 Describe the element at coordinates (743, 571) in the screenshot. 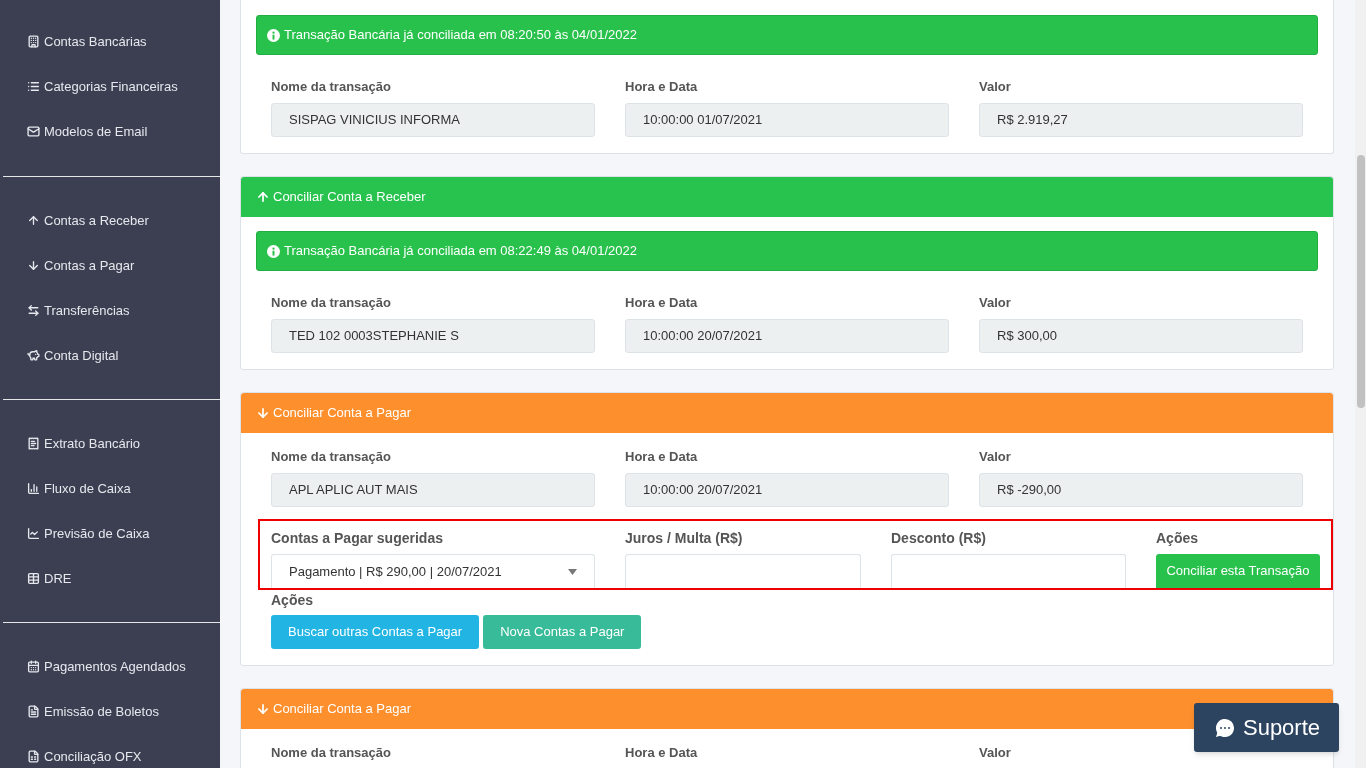

I see `interest-input` at that location.